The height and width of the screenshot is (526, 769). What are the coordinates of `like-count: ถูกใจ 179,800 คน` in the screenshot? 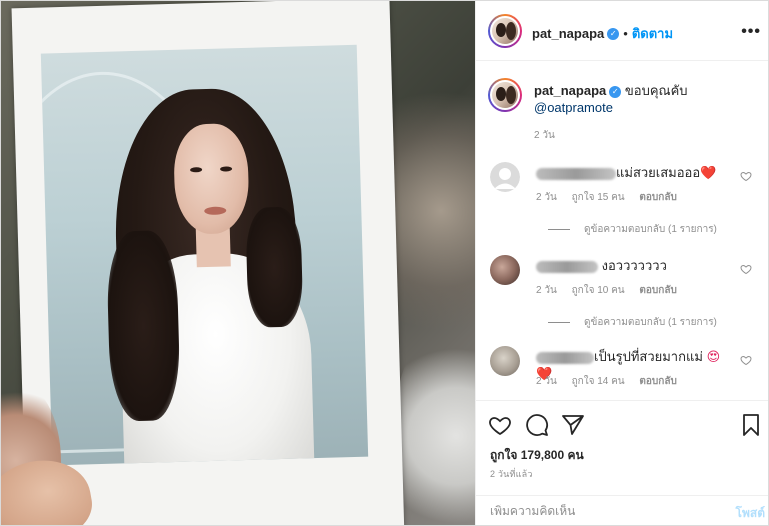 It's located at (537, 455).